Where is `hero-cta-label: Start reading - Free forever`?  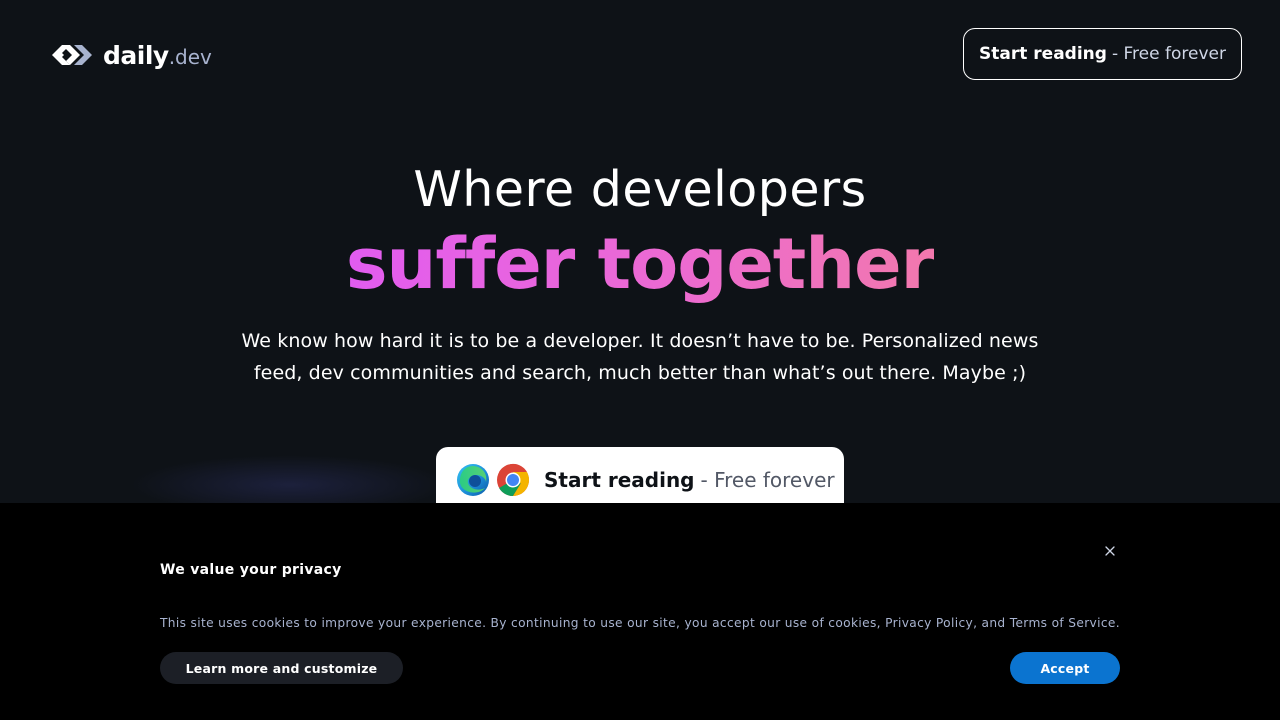
hero-cta-label: Start reading - Free forever is located at coordinates (689, 480).